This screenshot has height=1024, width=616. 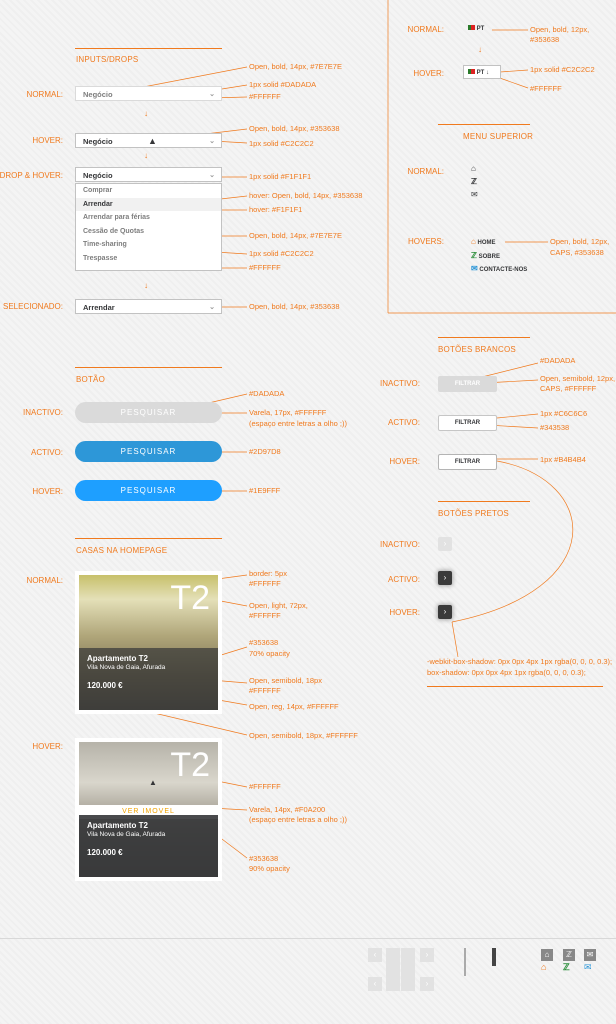 I want to click on lang-normal-label: NORMAL:, so click(x=425, y=29).